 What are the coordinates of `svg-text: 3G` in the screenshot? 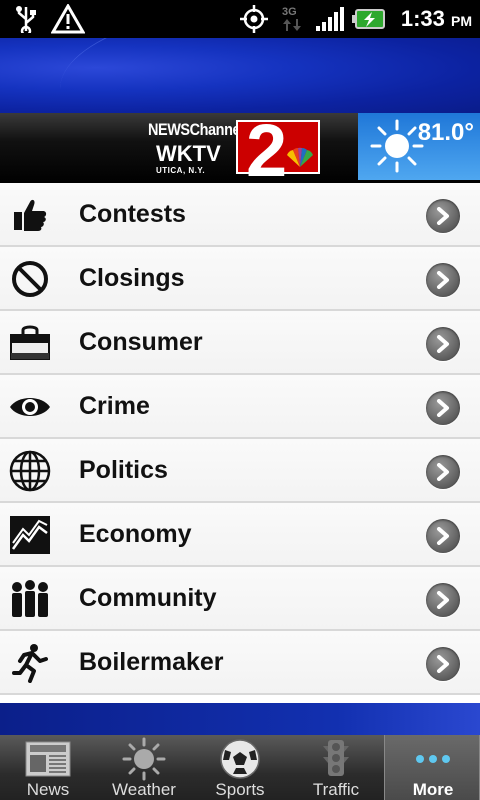 It's located at (289, 12).